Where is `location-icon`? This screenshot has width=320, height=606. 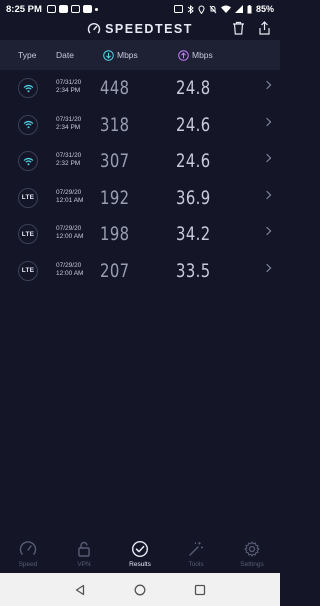 location-icon is located at coordinates (201, 9).